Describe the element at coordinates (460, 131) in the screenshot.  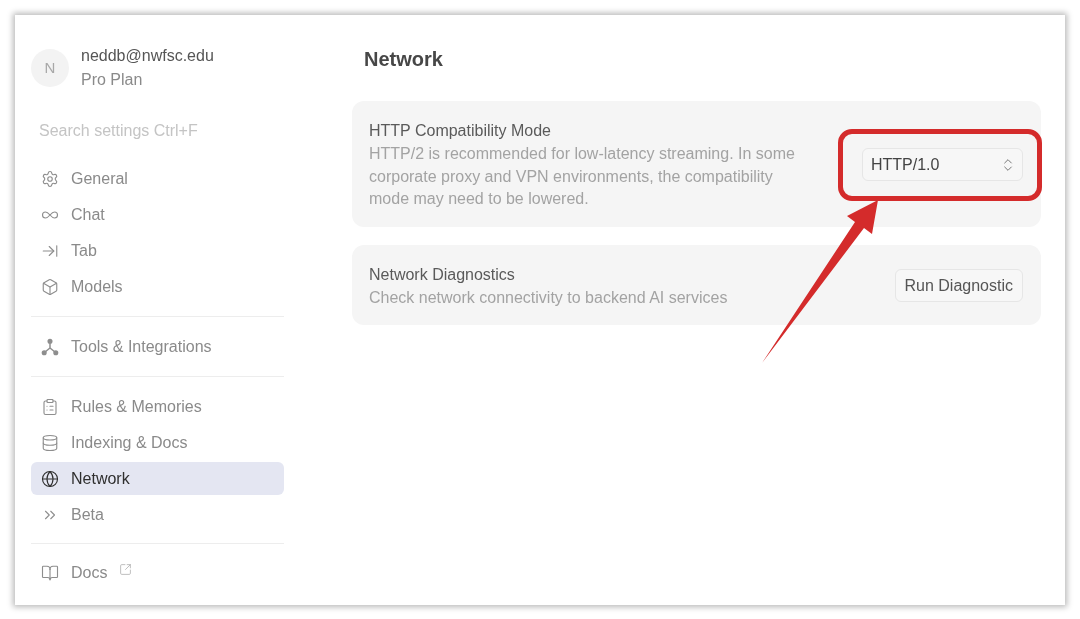
I see `setting-title: HTTP Compatibility Mode` at that location.